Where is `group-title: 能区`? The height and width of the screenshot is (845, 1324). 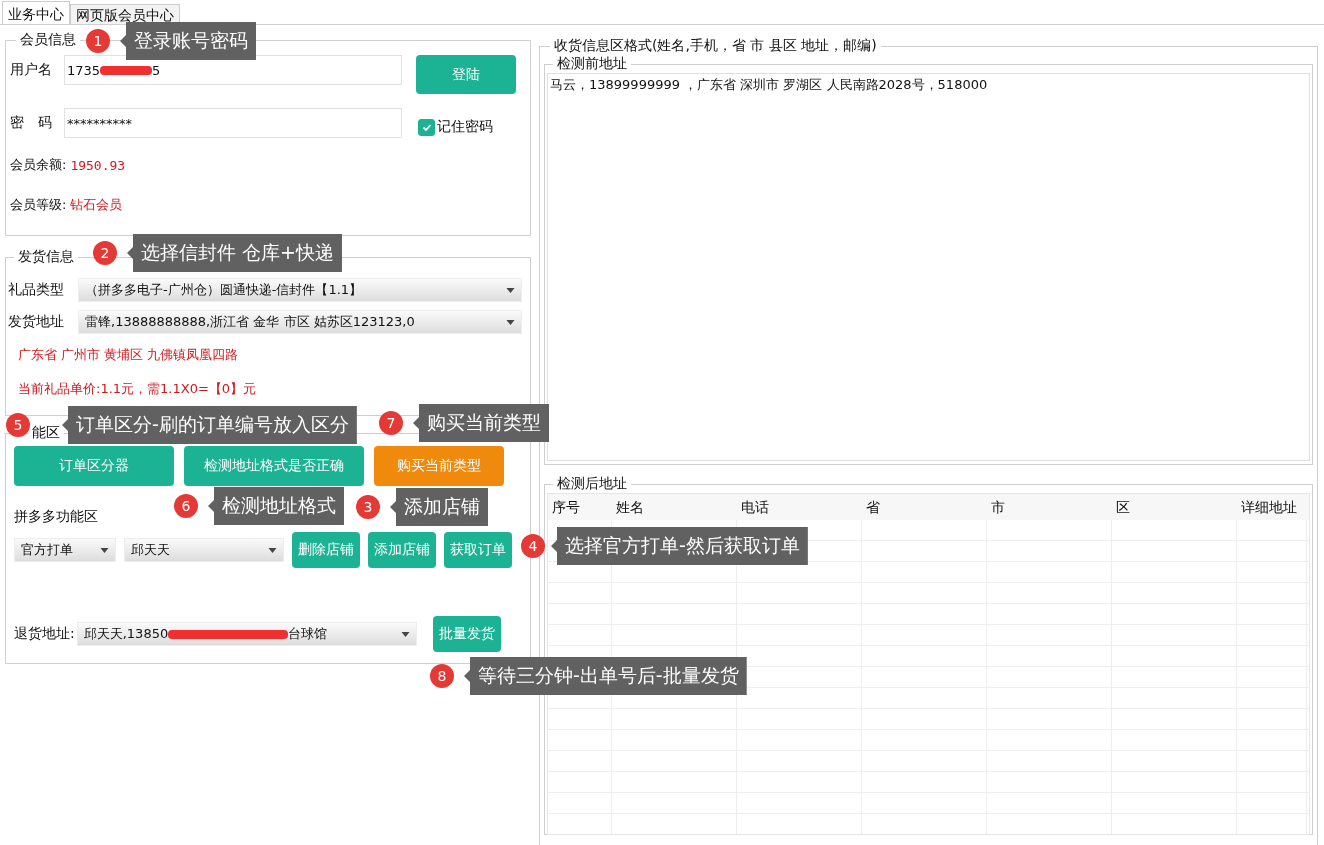
group-title: 能区 is located at coordinates (46, 433).